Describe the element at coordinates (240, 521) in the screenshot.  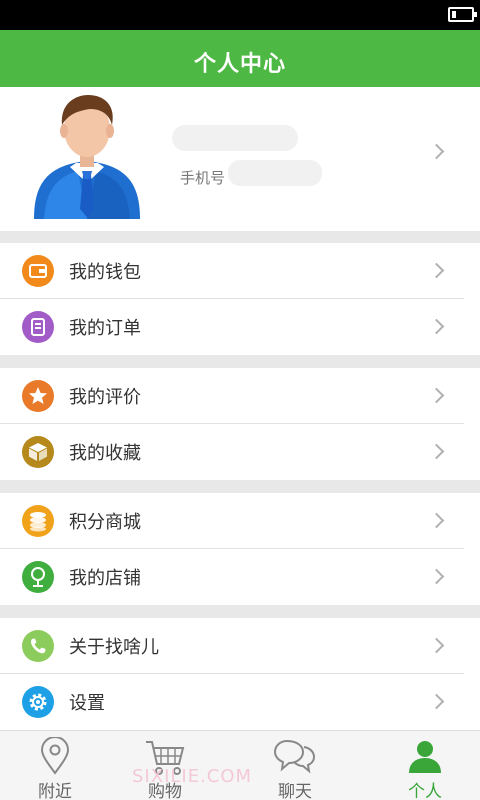
I see `menu-item-points-mall: 积分商城` at that location.